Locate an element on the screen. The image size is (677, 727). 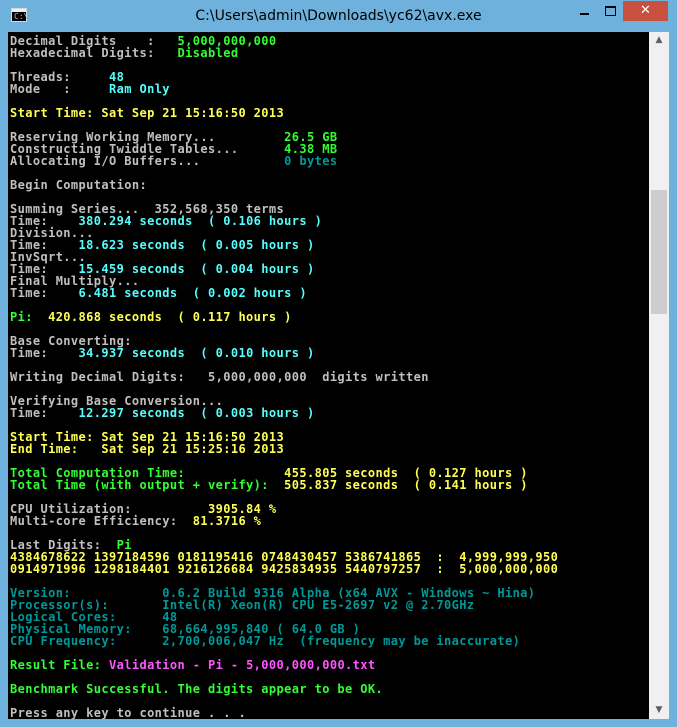
console-text: Mode : is located at coordinates (59, 89).